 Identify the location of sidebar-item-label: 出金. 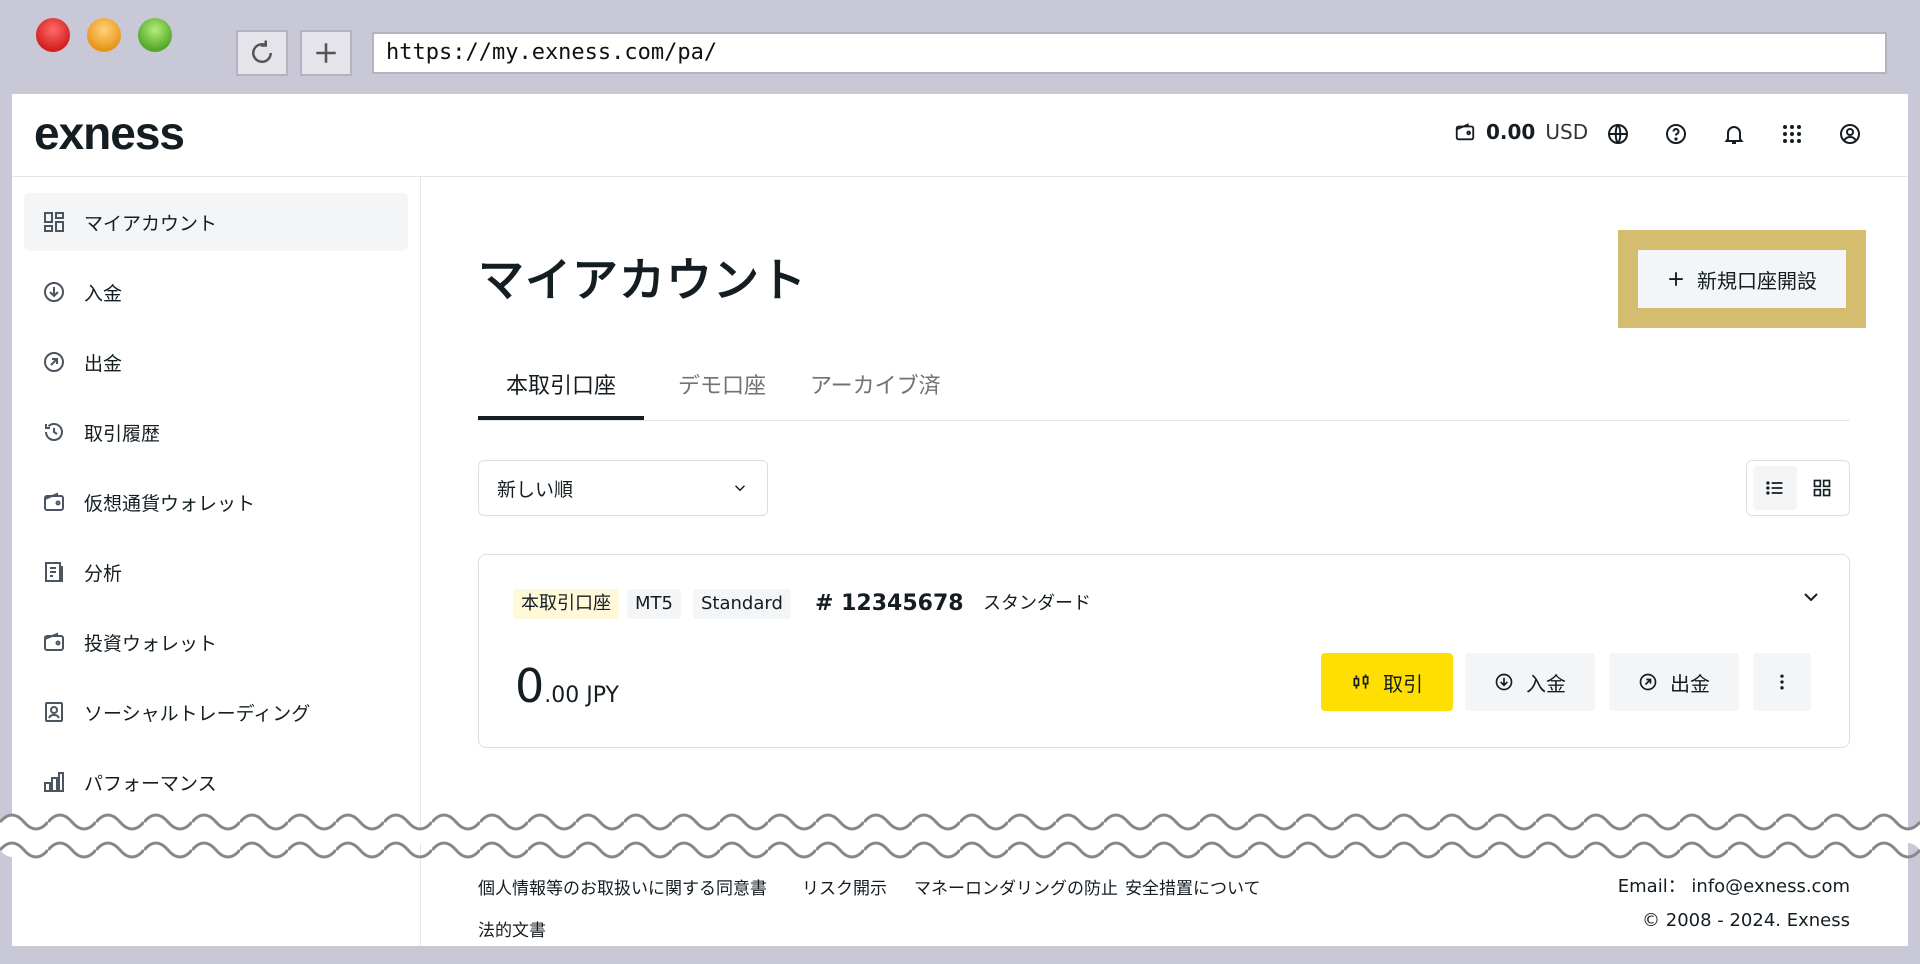
(103, 363).